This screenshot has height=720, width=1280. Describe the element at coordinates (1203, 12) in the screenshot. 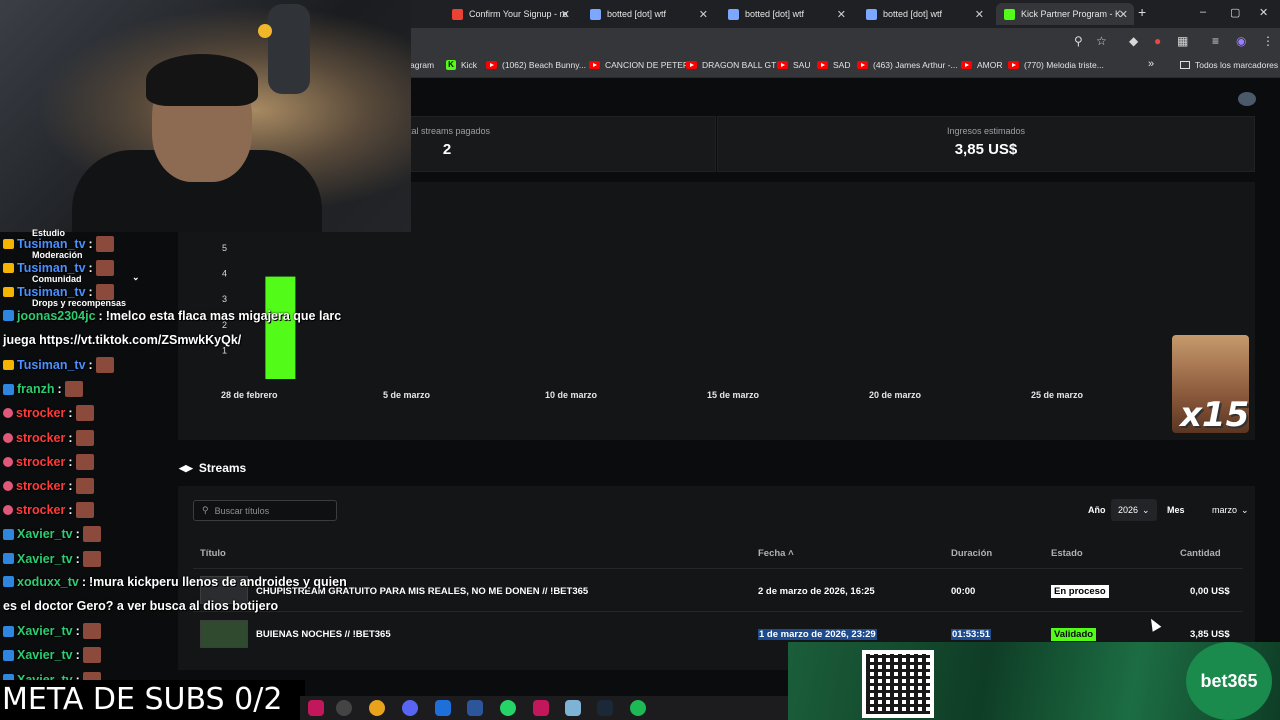

I see `minimize-button: –` at that location.